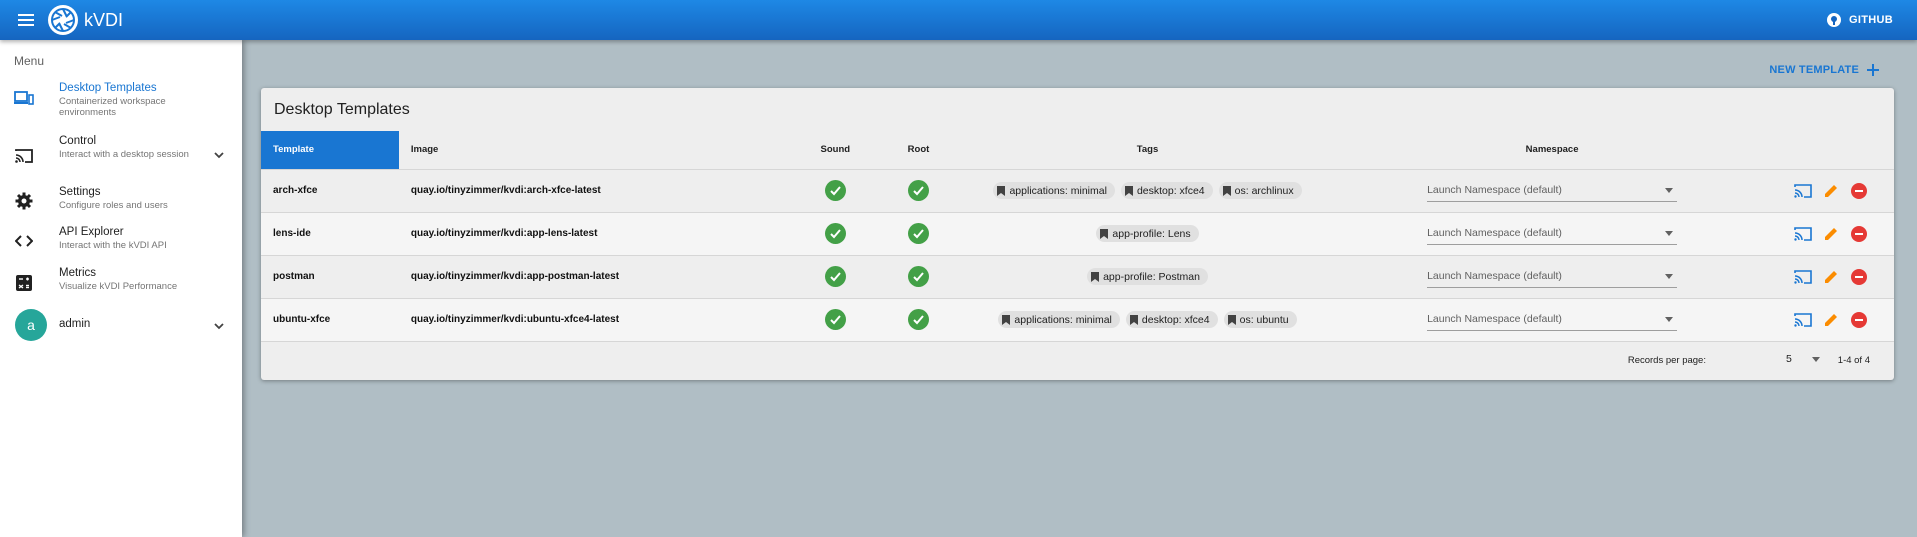  I want to click on tag-label: app-profile: Lens, so click(1151, 233).